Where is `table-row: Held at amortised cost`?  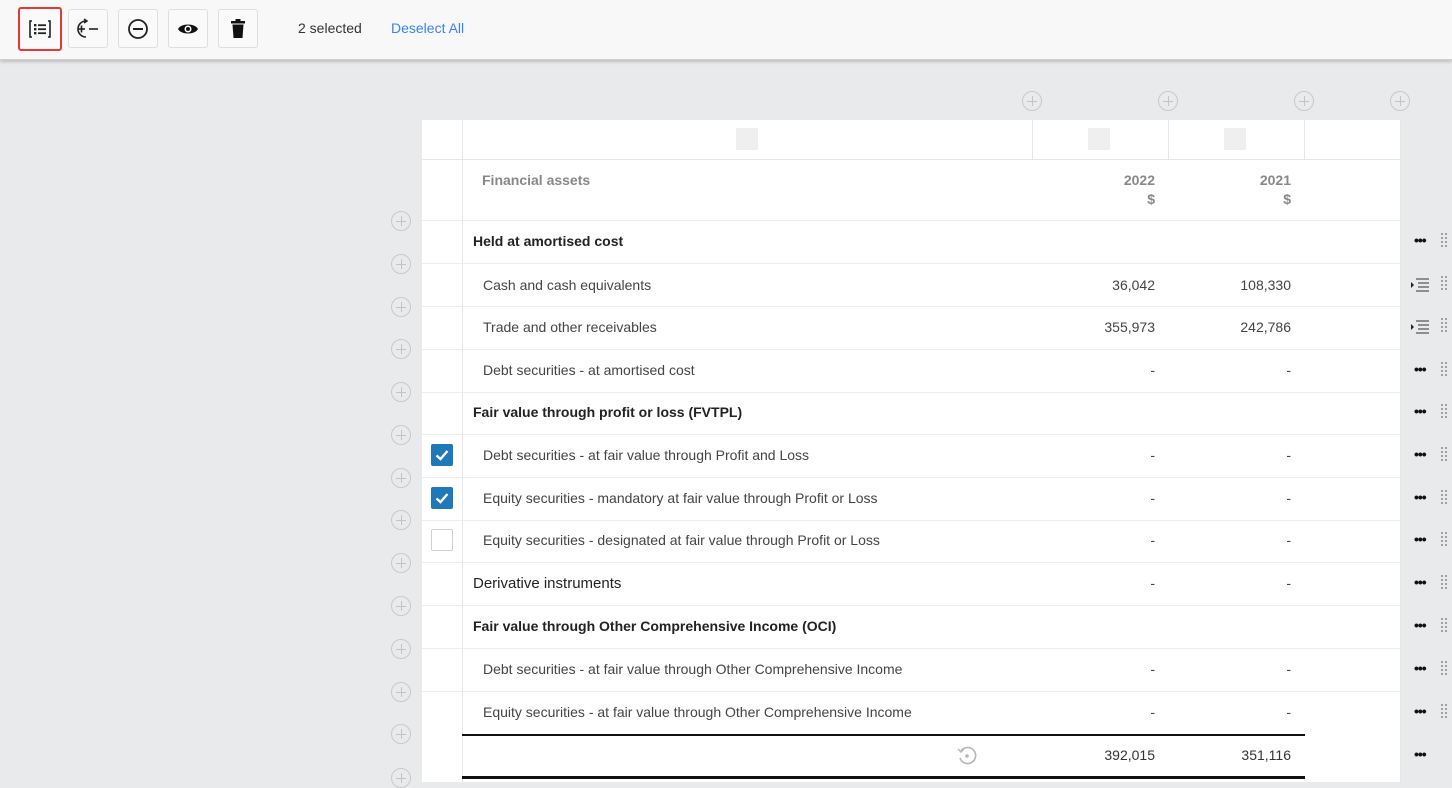
table-row: Held at amortised cost is located at coordinates (911, 242).